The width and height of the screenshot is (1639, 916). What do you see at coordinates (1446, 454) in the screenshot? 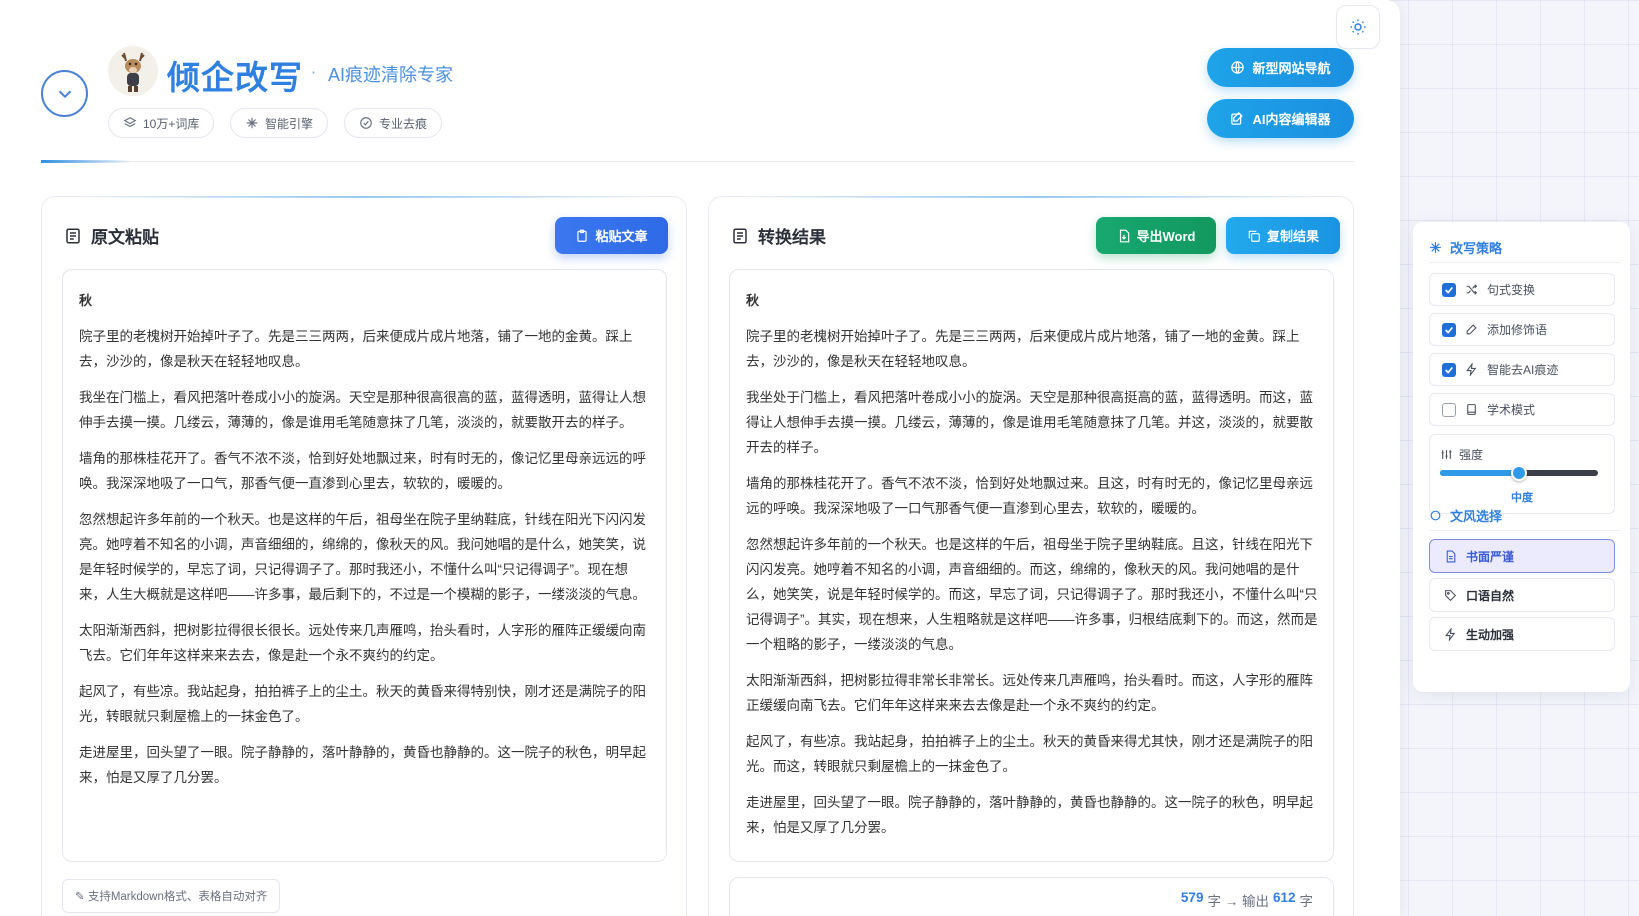
I see `sliders-icon` at bounding box center [1446, 454].